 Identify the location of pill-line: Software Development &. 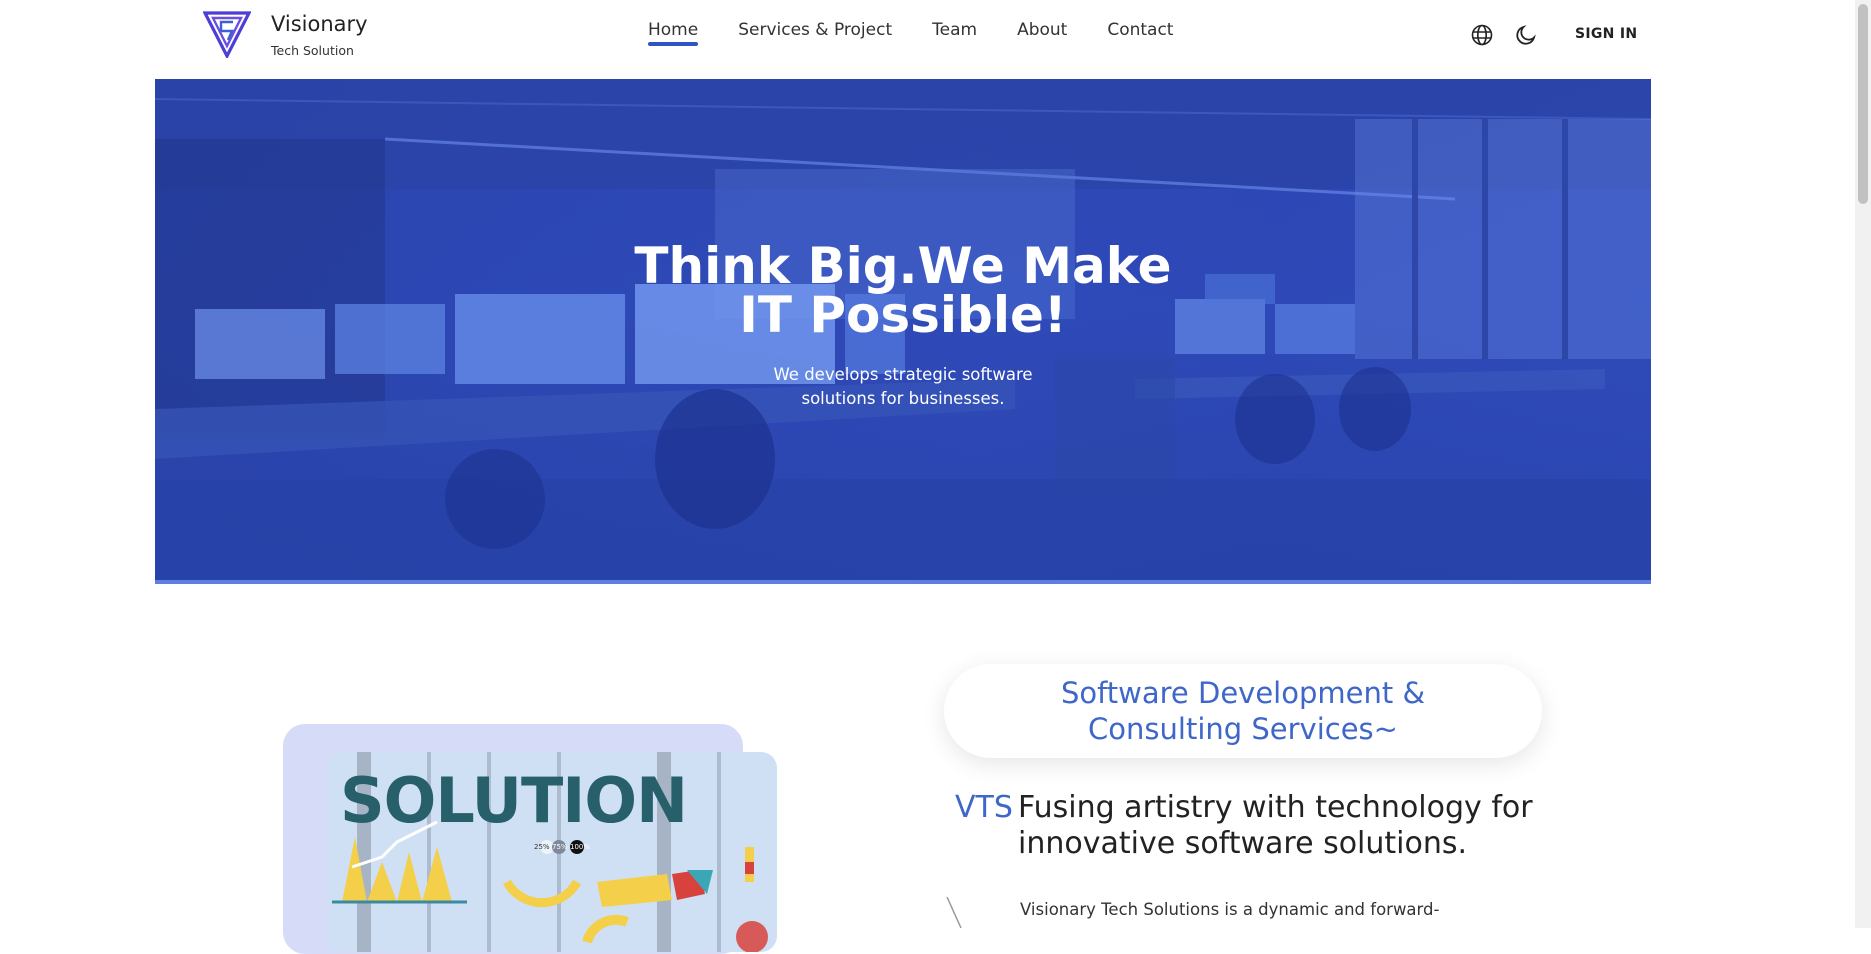
(1243, 693).